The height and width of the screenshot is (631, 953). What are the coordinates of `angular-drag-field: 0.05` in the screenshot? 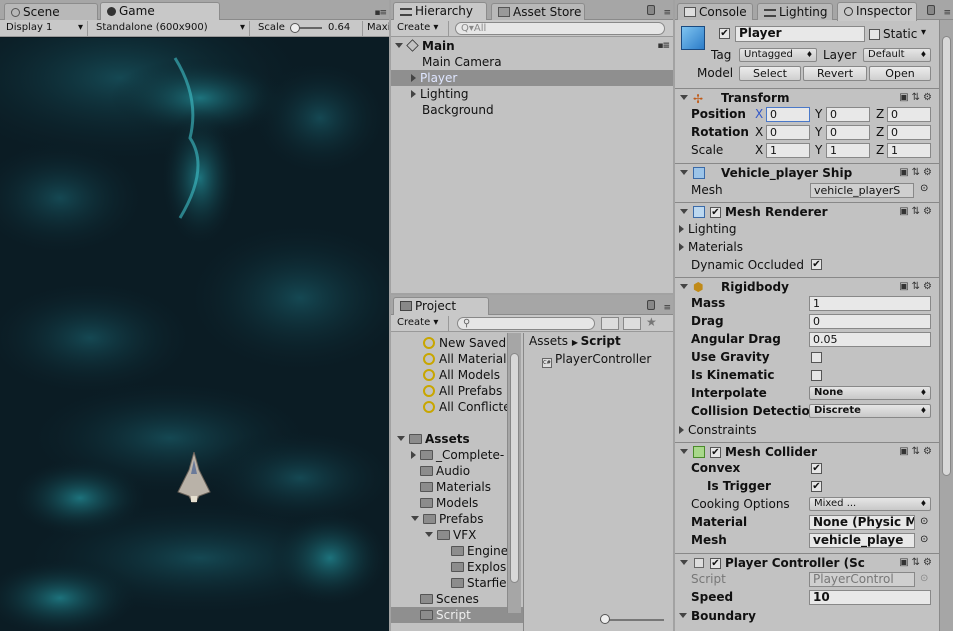 It's located at (870, 339).